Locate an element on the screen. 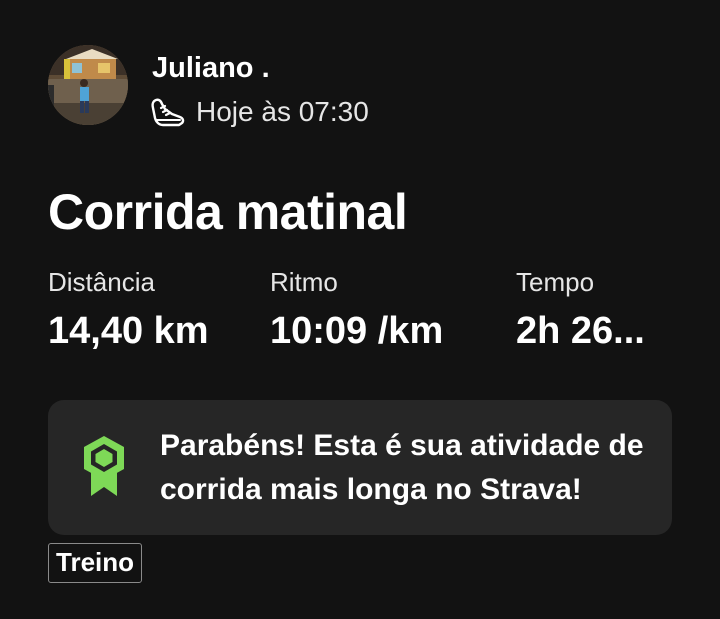  stat-distance: Distância 14,40 km is located at coordinates (128, 310).